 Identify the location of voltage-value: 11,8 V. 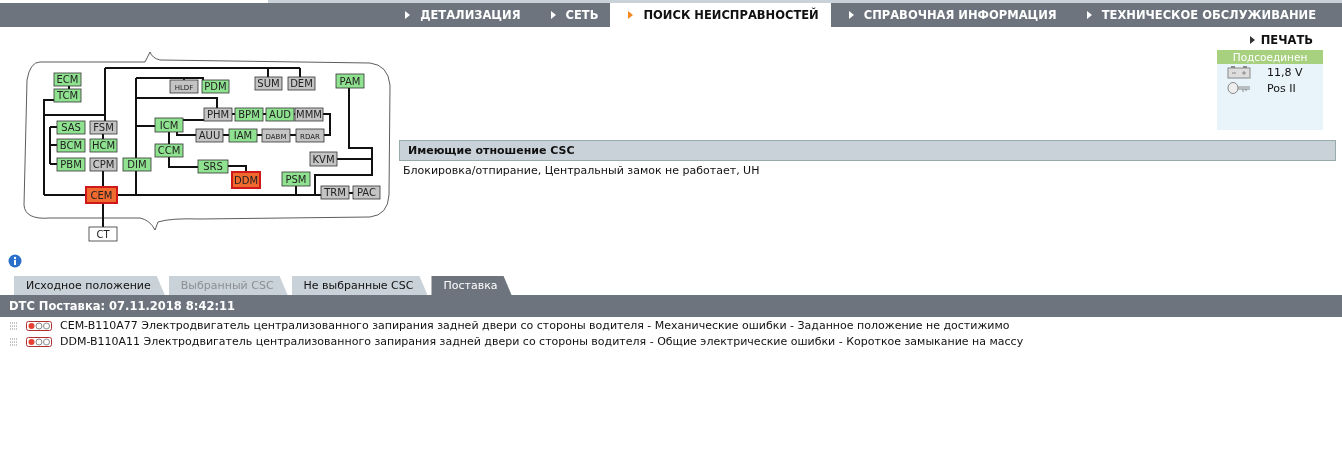
(1285, 72).